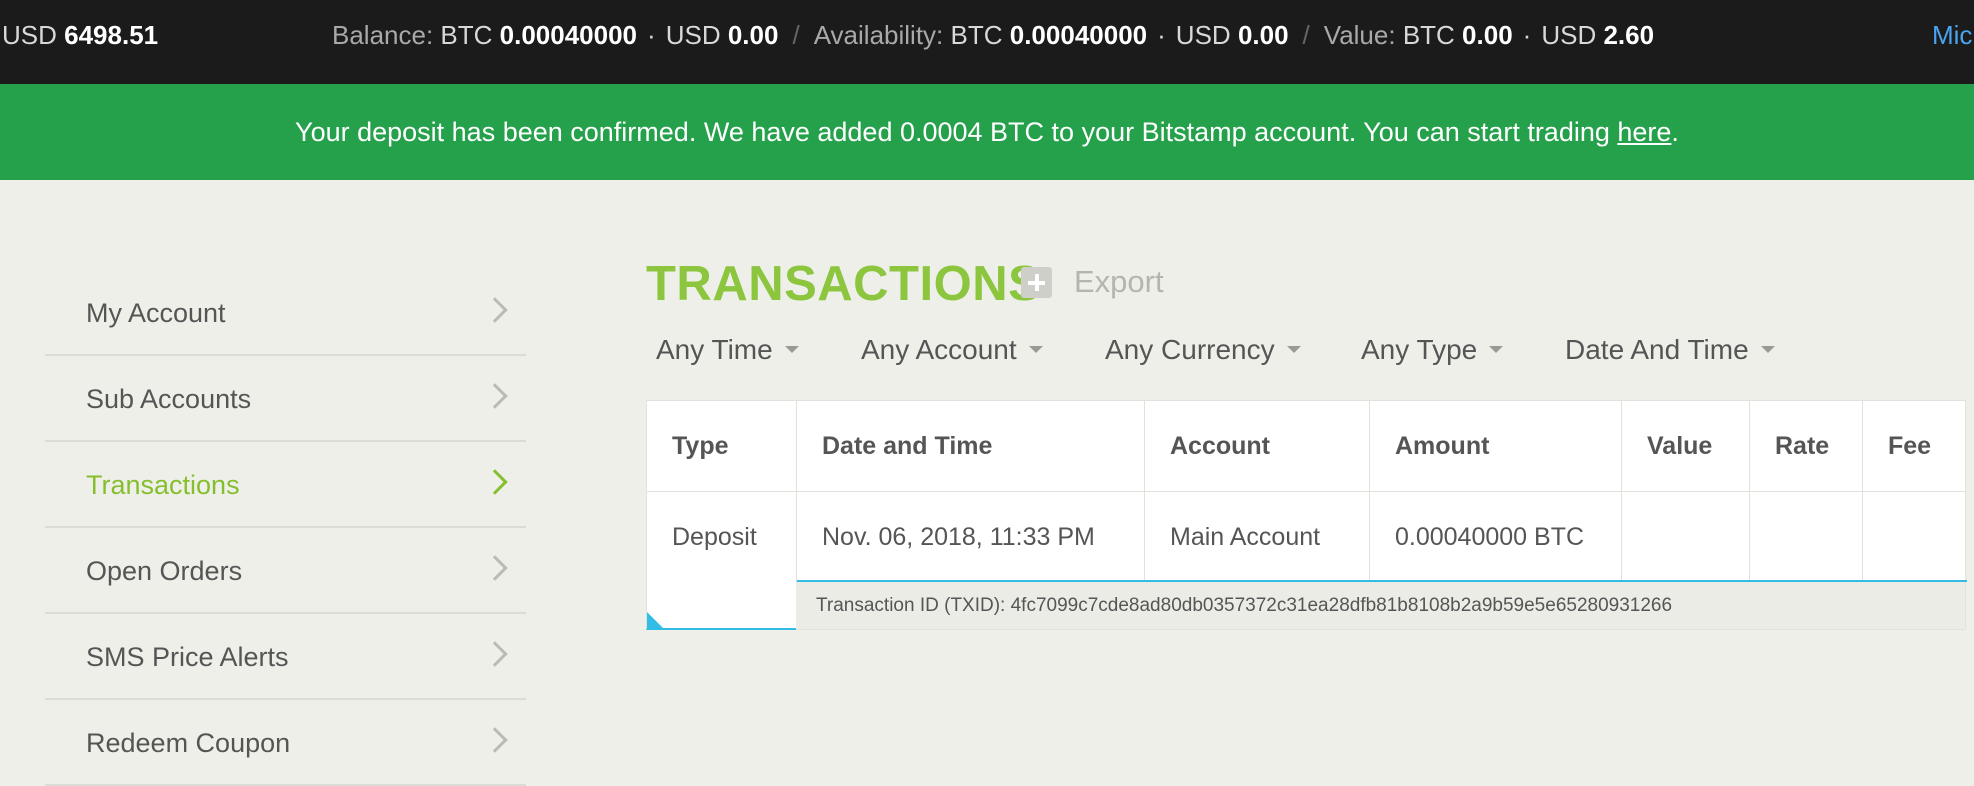 This screenshot has width=1974, height=786. I want to click on column-header-amount: Amount, so click(1496, 446).